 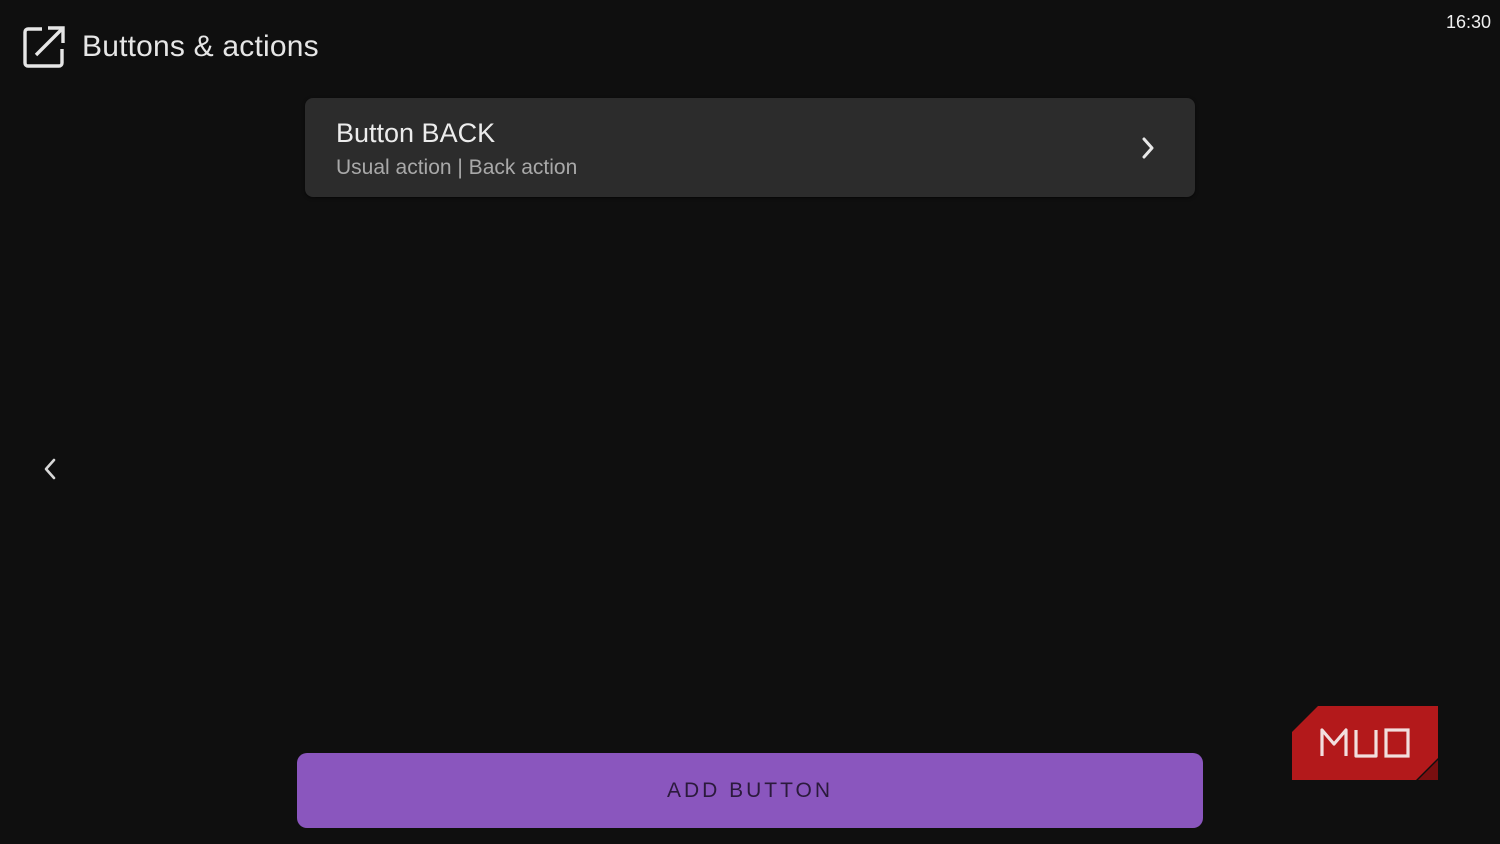 What do you see at coordinates (457, 167) in the screenshot?
I see `list-item-subtitle: Usual action | Back action` at bounding box center [457, 167].